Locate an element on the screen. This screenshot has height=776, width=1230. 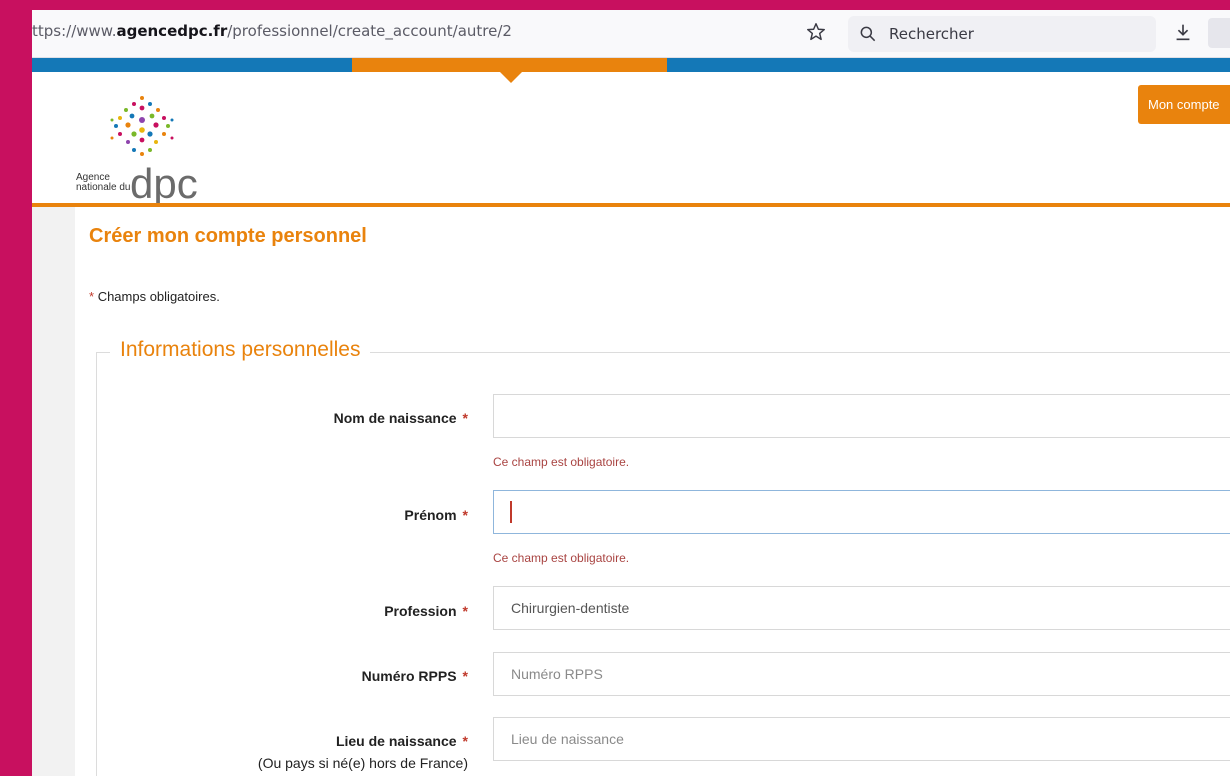
rpps-label: Numéro RPPS * is located at coordinates (273, 676).